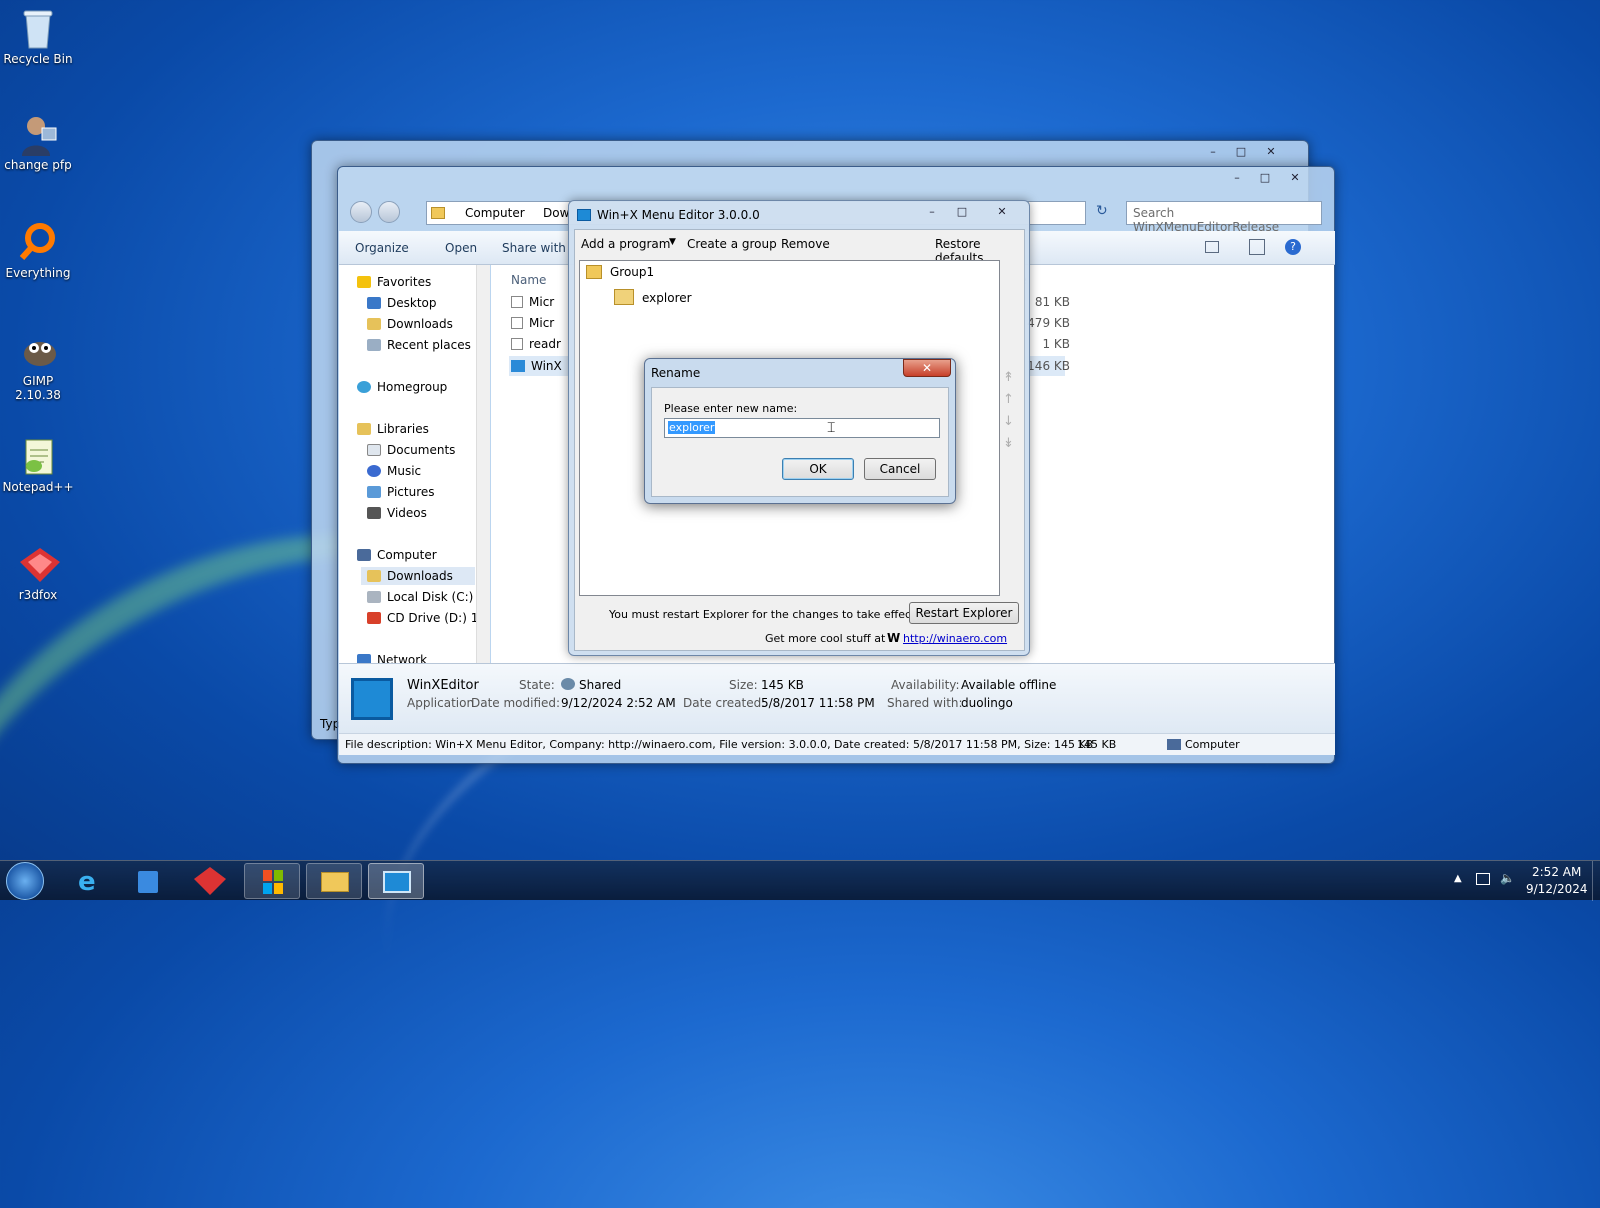 The width and height of the screenshot is (1600, 1208). Describe the element at coordinates (495, 213) in the screenshot. I see `breadcrumb-computer: Computer` at that location.